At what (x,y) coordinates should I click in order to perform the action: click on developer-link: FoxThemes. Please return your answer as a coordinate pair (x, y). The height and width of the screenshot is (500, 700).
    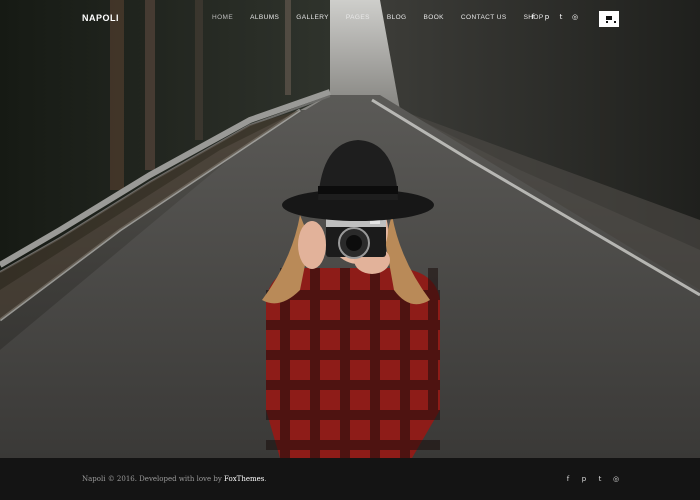
    Looking at the image, I should click on (244, 479).